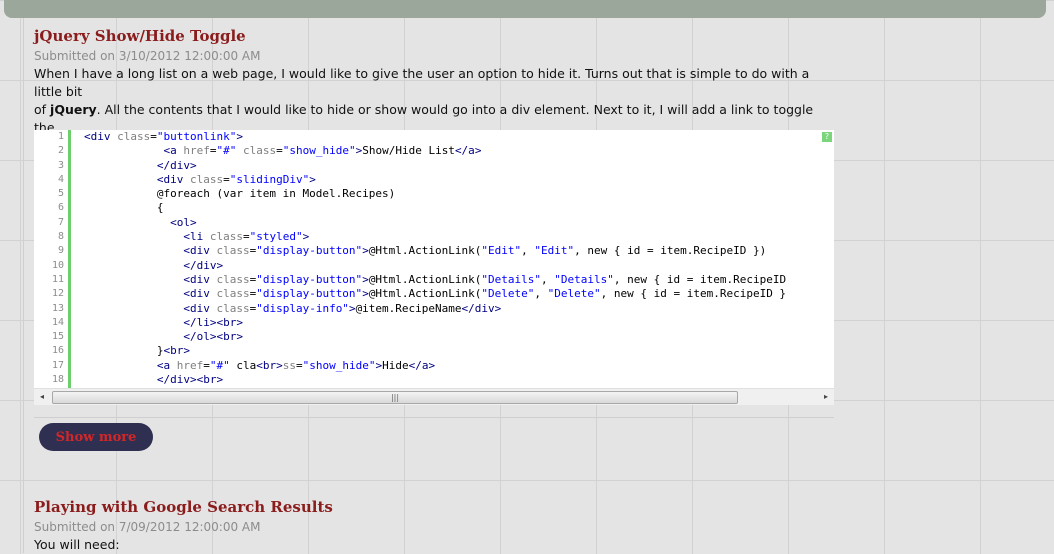  I want to click on post-body: You will need:, so click(77, 544).